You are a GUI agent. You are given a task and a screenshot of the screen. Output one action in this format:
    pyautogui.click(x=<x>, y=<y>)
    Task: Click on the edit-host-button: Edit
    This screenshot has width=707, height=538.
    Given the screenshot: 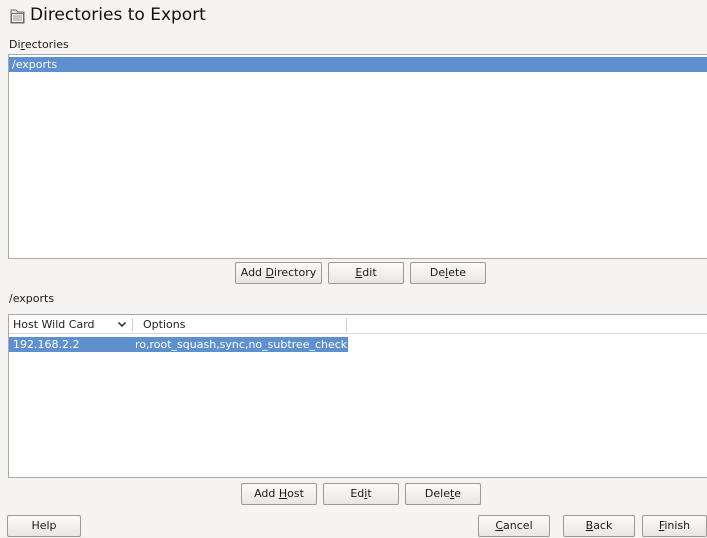 What is the action you would take?
    pyautogui.click(x=361, y=494)
    